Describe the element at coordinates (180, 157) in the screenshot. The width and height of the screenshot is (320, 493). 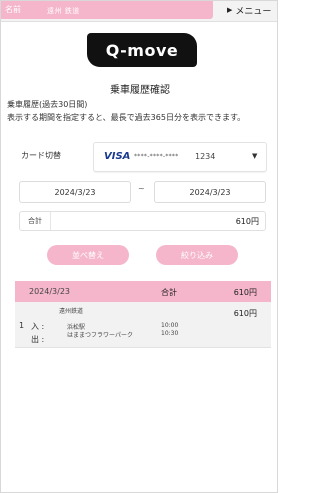
I see `card-select: VISA ****-****-**** 1234 ▼` at that location.